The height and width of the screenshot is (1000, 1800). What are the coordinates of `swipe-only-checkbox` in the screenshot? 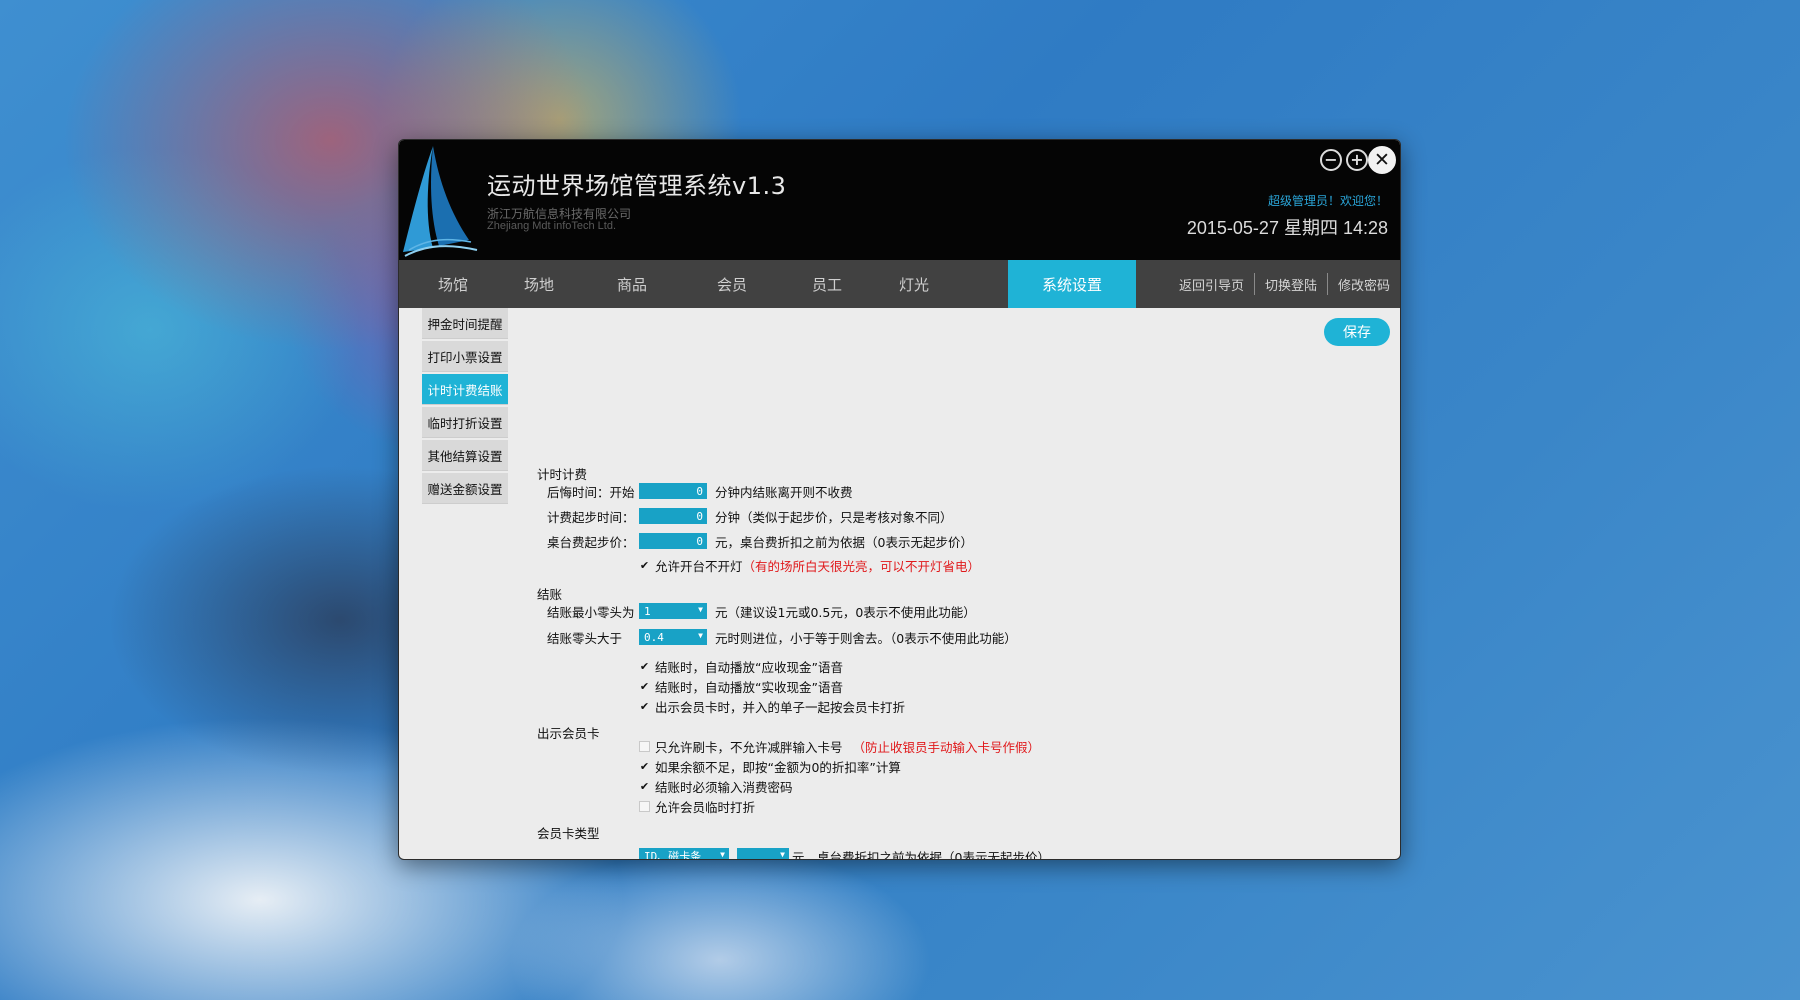 It's located at (644, 746).